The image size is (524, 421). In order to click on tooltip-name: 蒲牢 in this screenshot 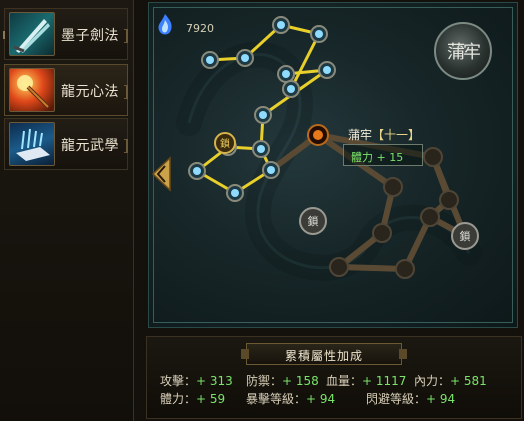, I will do `click(360, 135)`.